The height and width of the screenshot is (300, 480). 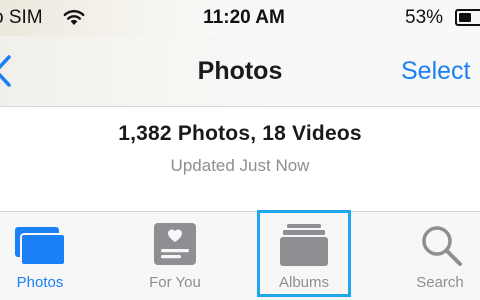 What do you see at coordinates (40, 282) in the screenshot?
I see `tab-photos-label: Photos` at bounding box center [40, 282].